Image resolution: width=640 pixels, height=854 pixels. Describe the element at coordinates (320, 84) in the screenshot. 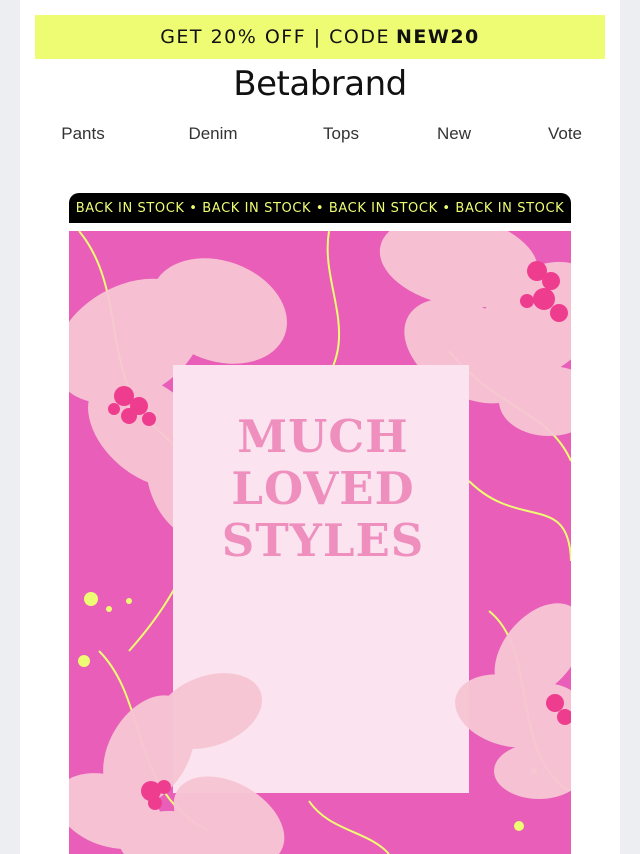

I see `brand-logo: Betabrand` at that location.